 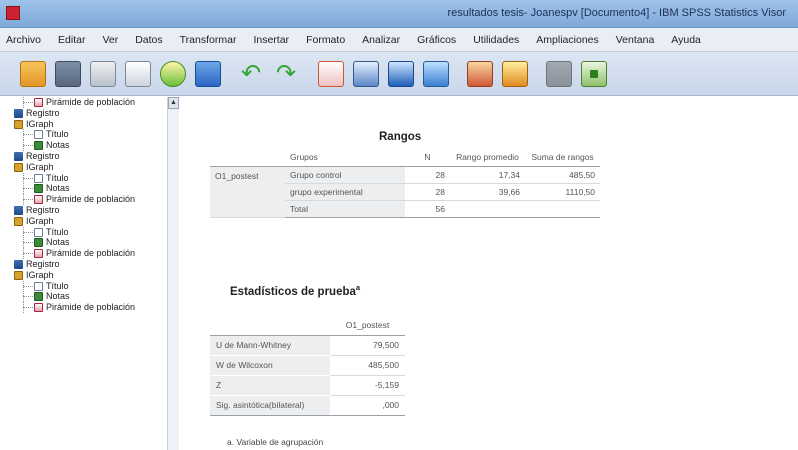 I want to click on menu-ventana: Ventana, so click(x=636, y=40).